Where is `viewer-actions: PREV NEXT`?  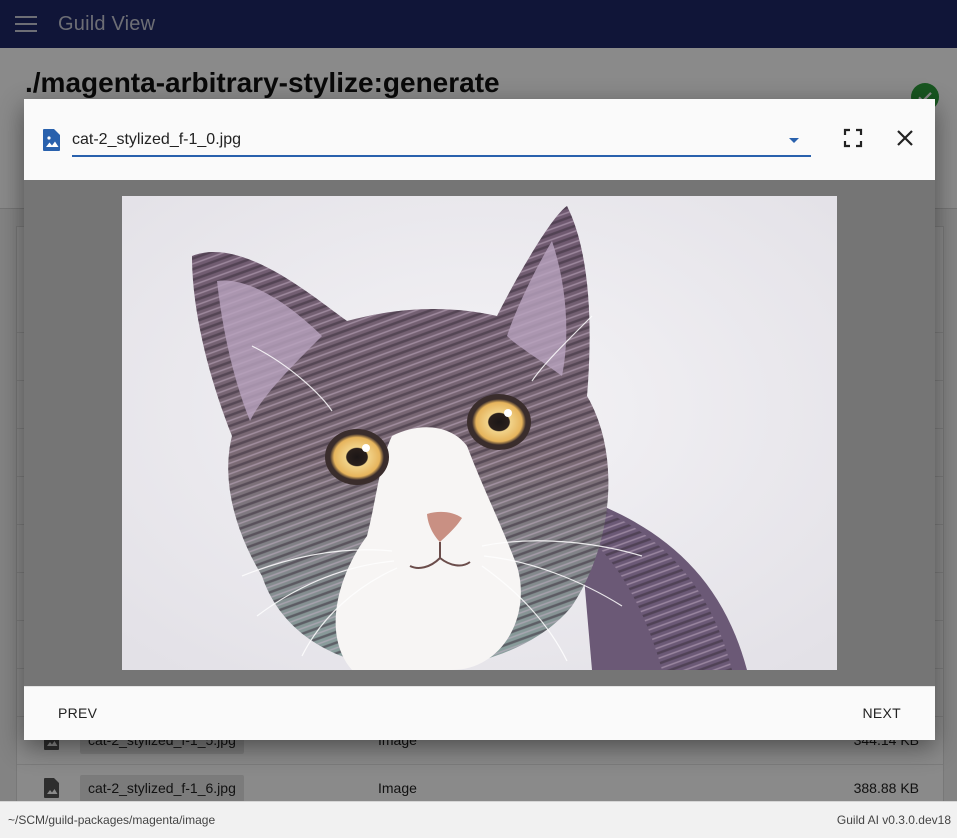 viewer-actions: PREV NEXT is located at coordinates (479, 713).